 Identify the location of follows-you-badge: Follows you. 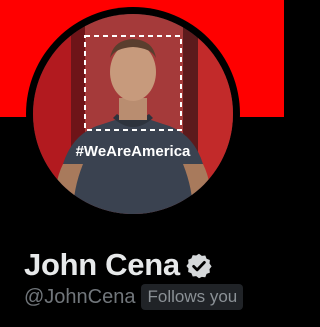
(192, 297).